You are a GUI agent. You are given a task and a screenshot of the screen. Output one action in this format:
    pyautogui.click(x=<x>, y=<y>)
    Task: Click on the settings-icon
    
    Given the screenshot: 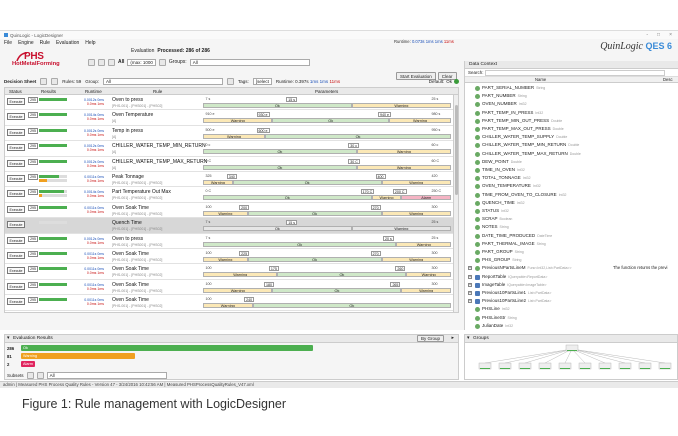 What is the action you would take?
    pyautogui.click(x=162, y=62)
    